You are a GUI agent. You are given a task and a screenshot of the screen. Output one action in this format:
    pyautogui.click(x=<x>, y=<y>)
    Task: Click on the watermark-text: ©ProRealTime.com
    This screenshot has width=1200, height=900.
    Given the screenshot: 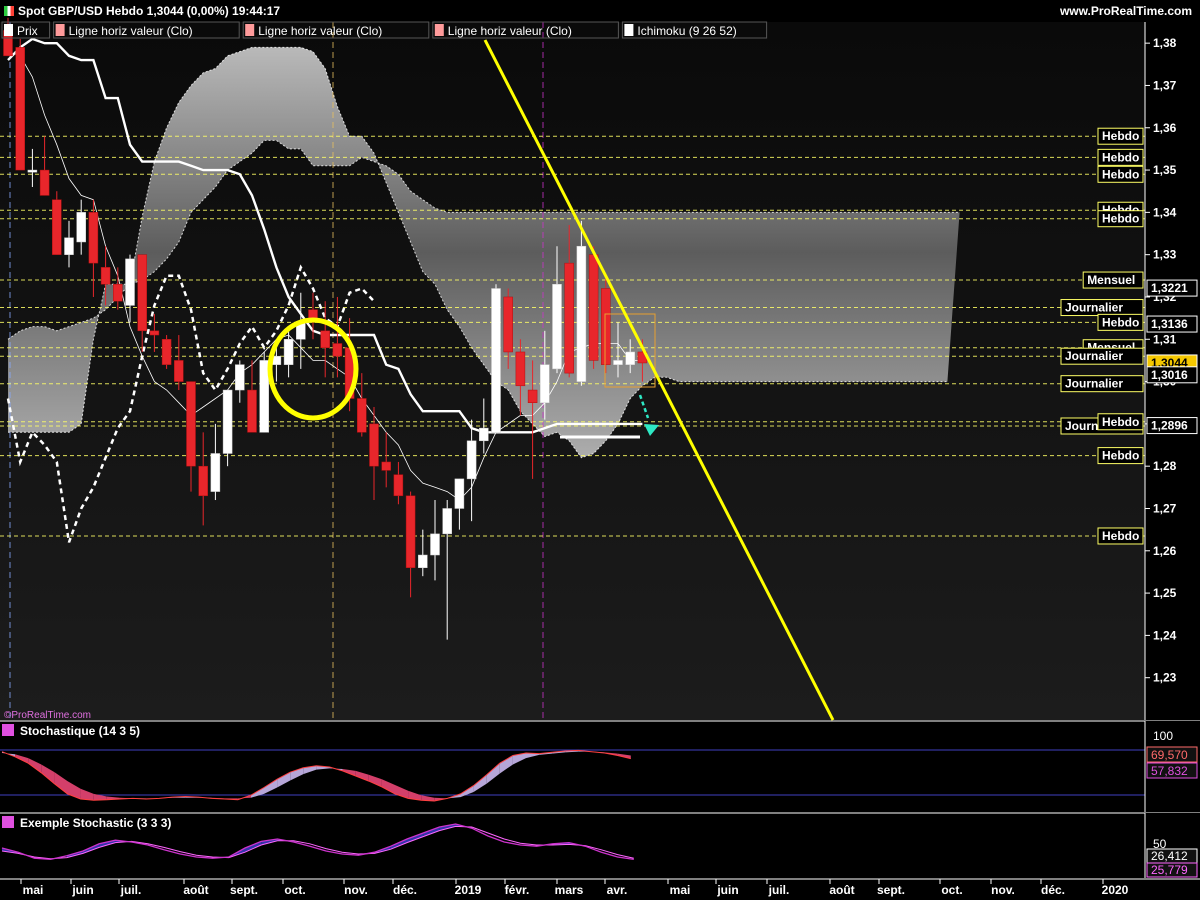 What is the action you would take?
    pyautogui.click(x=47, y=715)
    